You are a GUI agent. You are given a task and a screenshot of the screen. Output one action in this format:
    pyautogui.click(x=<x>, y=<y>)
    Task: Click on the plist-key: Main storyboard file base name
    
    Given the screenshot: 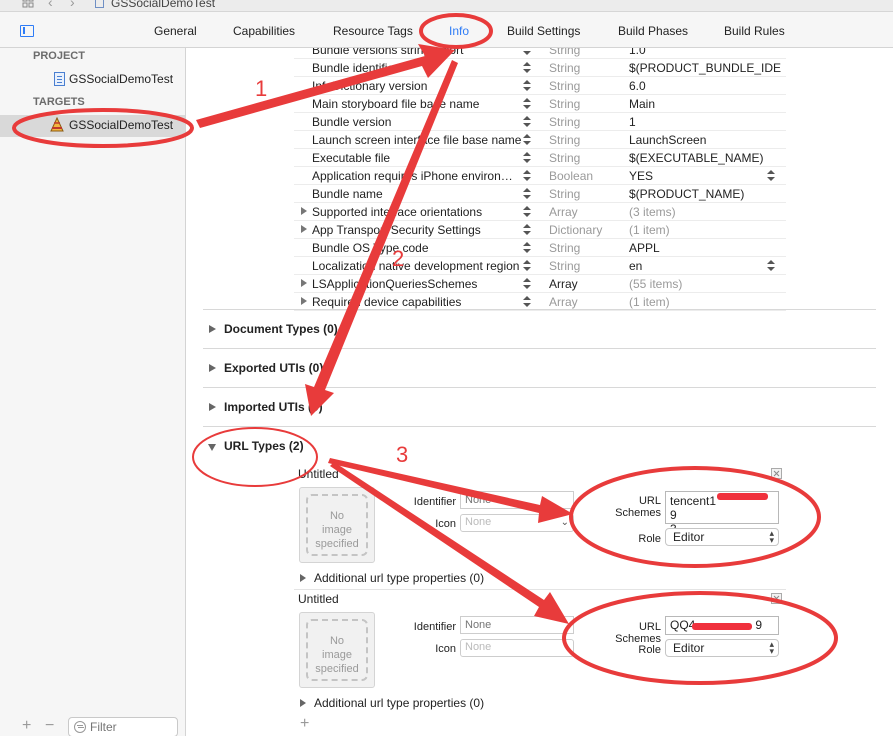 What is the action you would take?
    pyautogui.click(x=417, y=104)
    